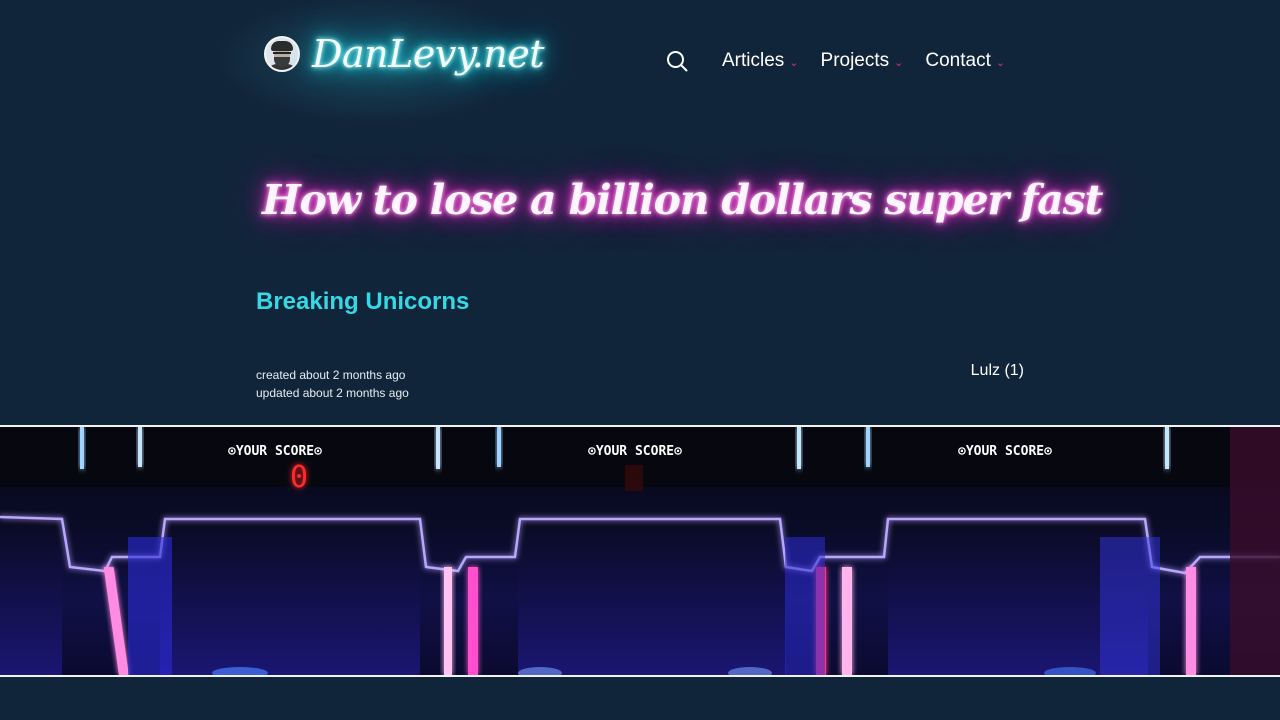  I want to click on created-date: created about 2 months ago, so click(331, 375).